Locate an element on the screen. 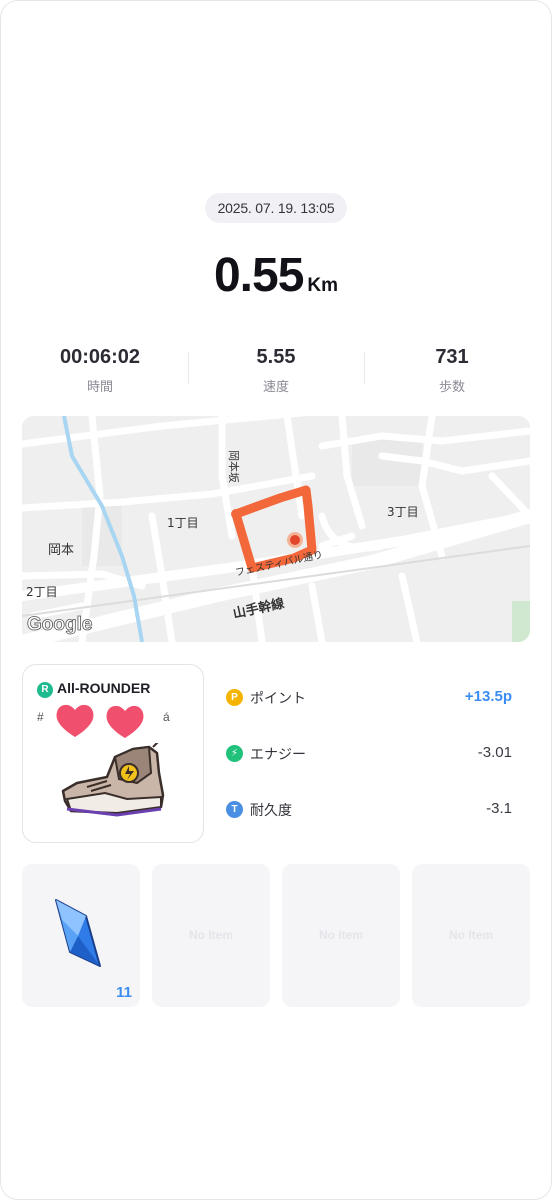 The image size is (552, 1200). map-label-chome1: 1丁目 is located at coordinates (183, 523).